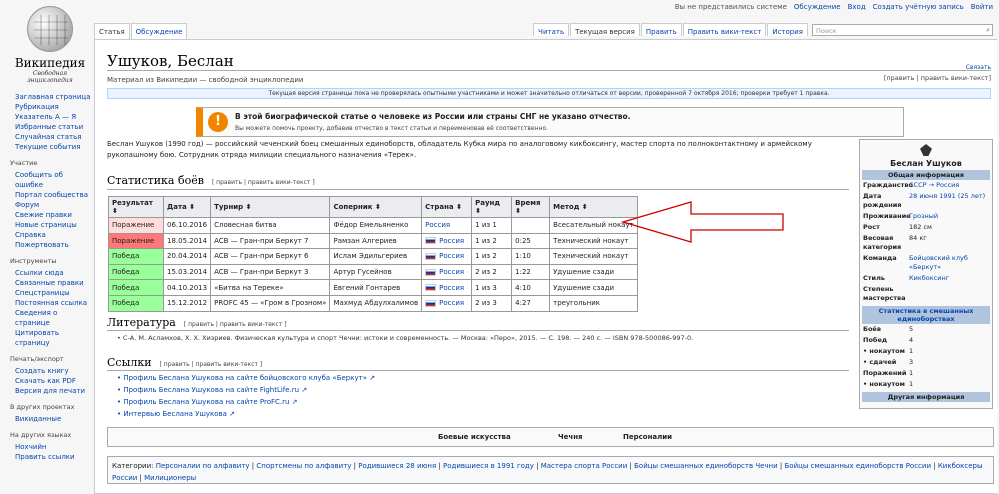 The height and width of the screenshot is (494, 999). I want to click on infobox-row: Дата рождения 28 июня 1991 (25 лет), so click(926, 201).